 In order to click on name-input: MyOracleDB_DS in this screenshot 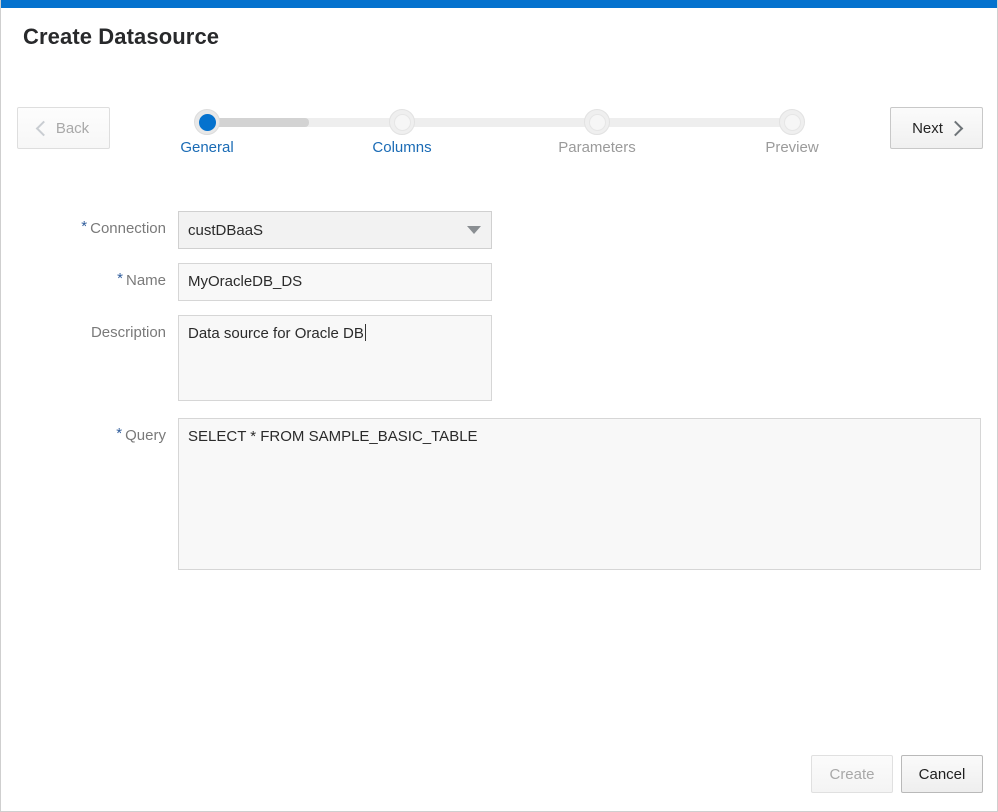, I will do `click(335, 282)`.